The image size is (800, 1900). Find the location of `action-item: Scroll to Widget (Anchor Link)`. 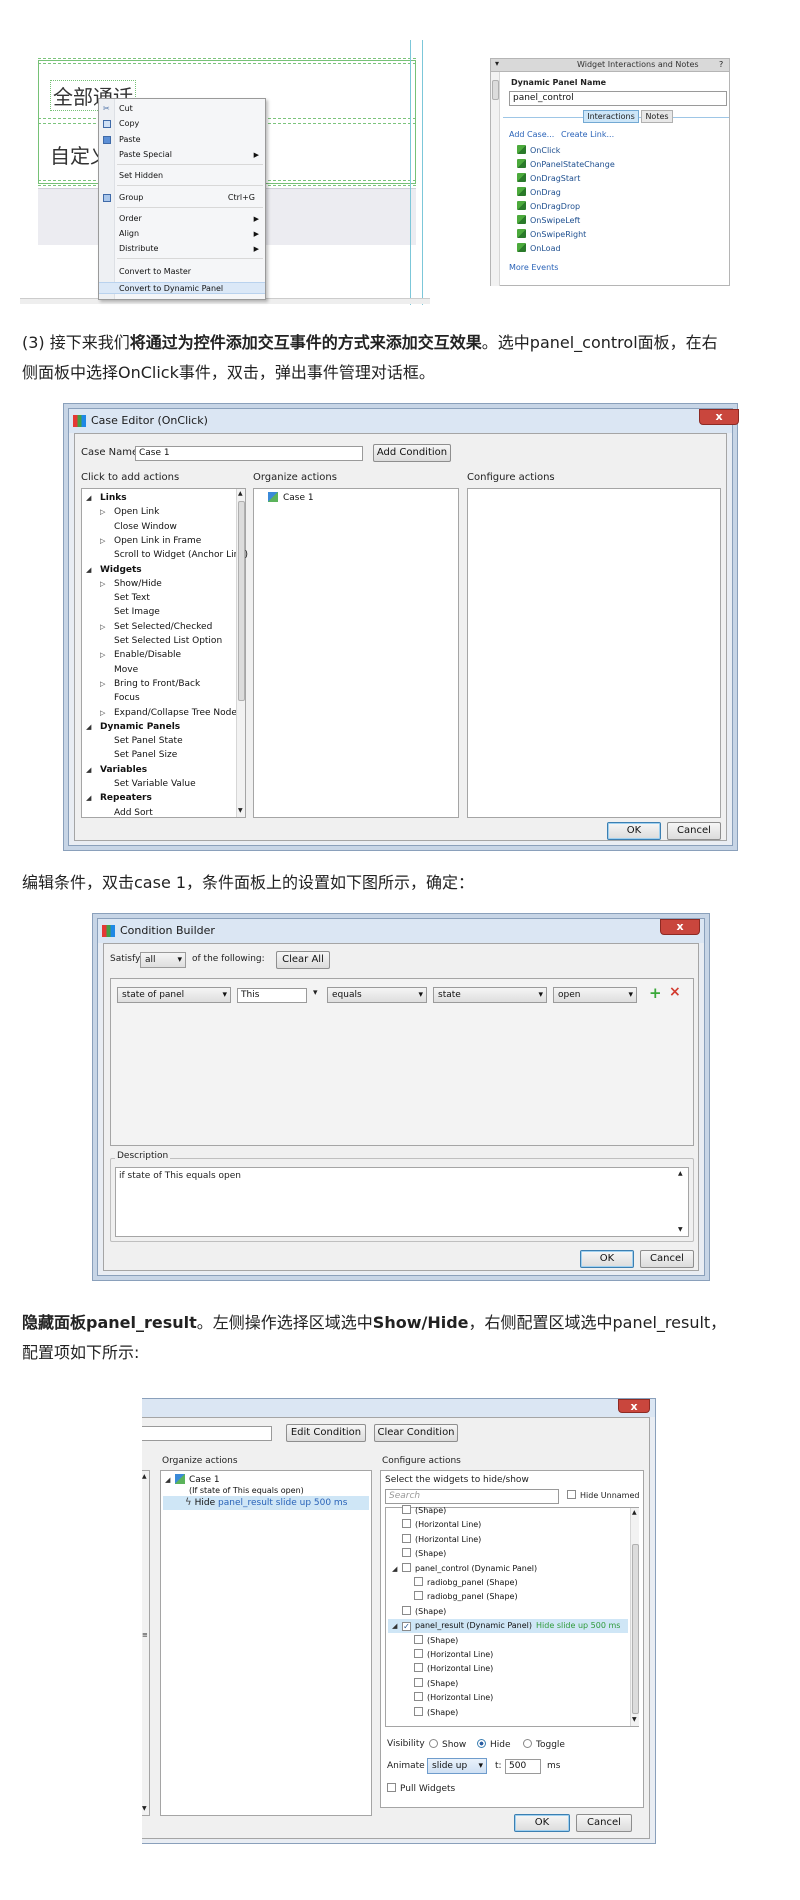

action-item: Scroll to Widget (Anchor Link) is located at coordinates (174, 555).